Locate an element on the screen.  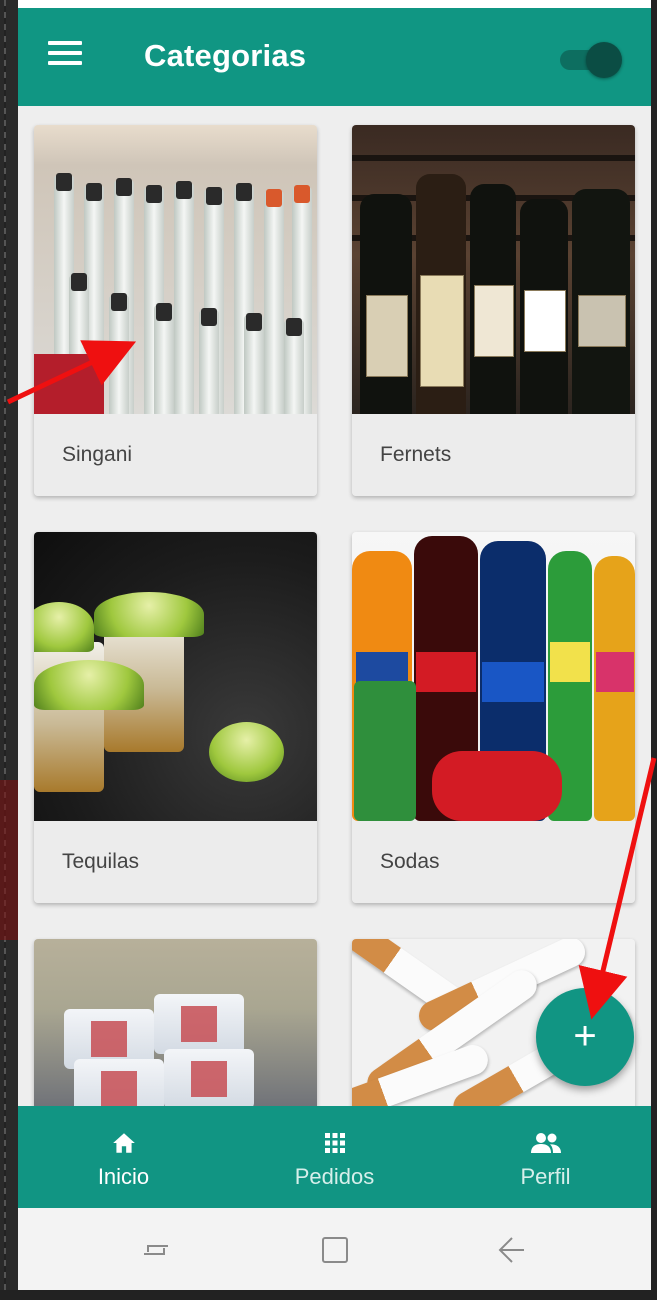
annotation-arrow-singani is located at coordinates (71, 372).